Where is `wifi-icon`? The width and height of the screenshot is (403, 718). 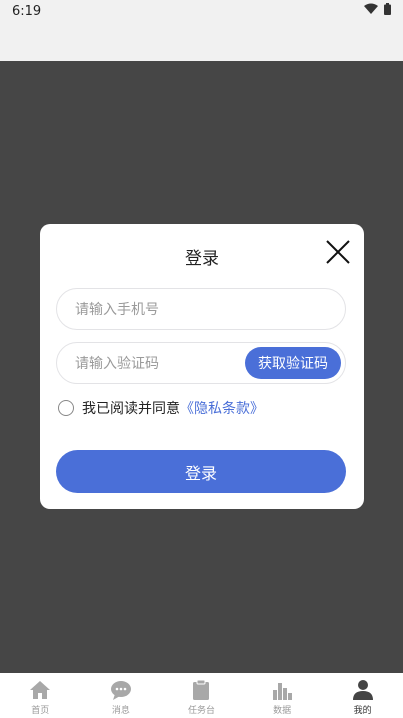 wifi-icon is located at coordinates (371, 8).